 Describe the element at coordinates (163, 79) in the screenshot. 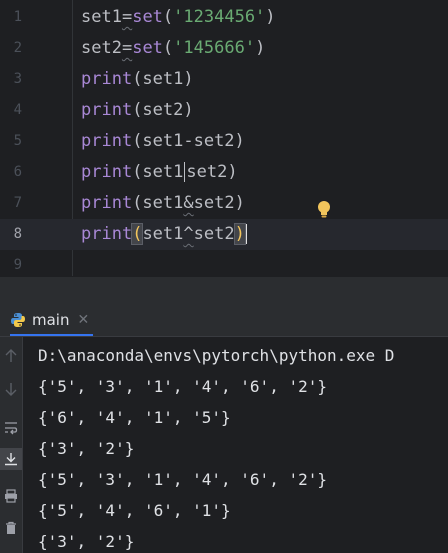

I see `code-token: (set1)` at that location.